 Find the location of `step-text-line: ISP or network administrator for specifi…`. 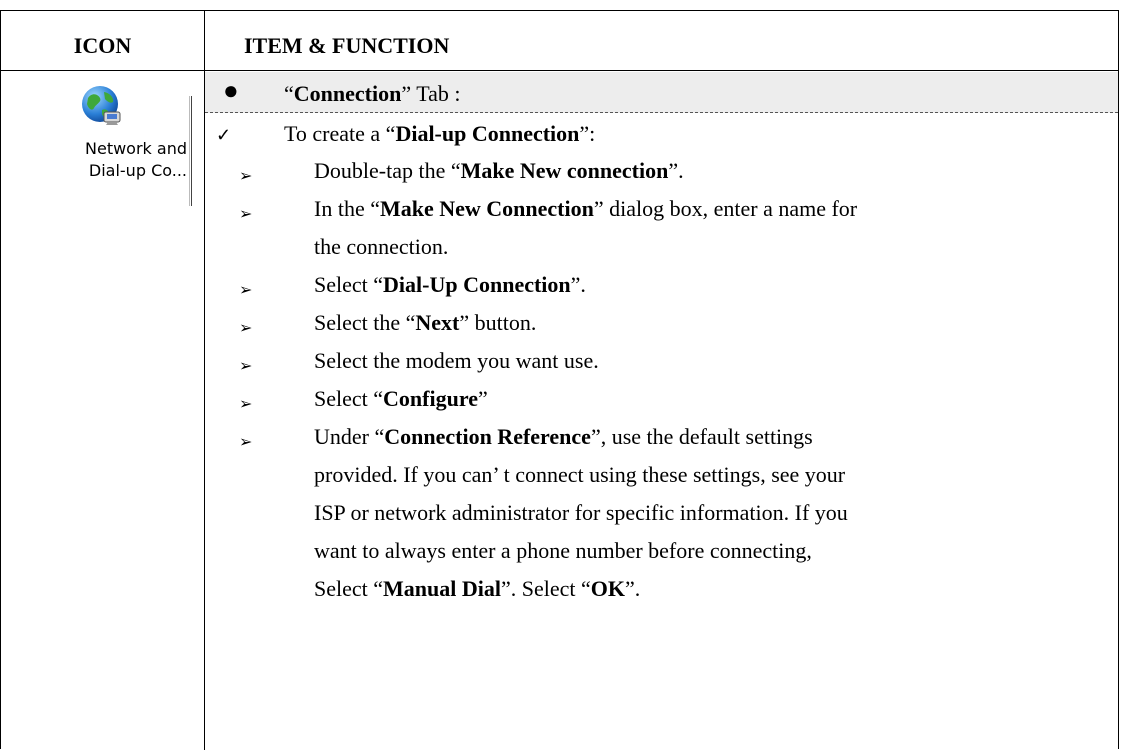

step-text-line: ISP or network administrator for specifi… is located at coordinates (581, 512).